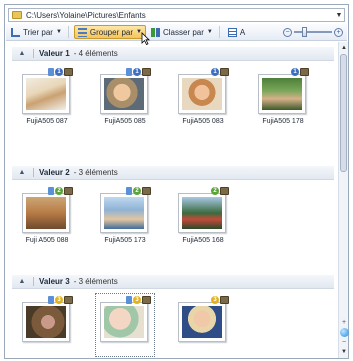 The width and height of the screenshot is (353, 361). I want to click on zoom-track, so click(313, 32).